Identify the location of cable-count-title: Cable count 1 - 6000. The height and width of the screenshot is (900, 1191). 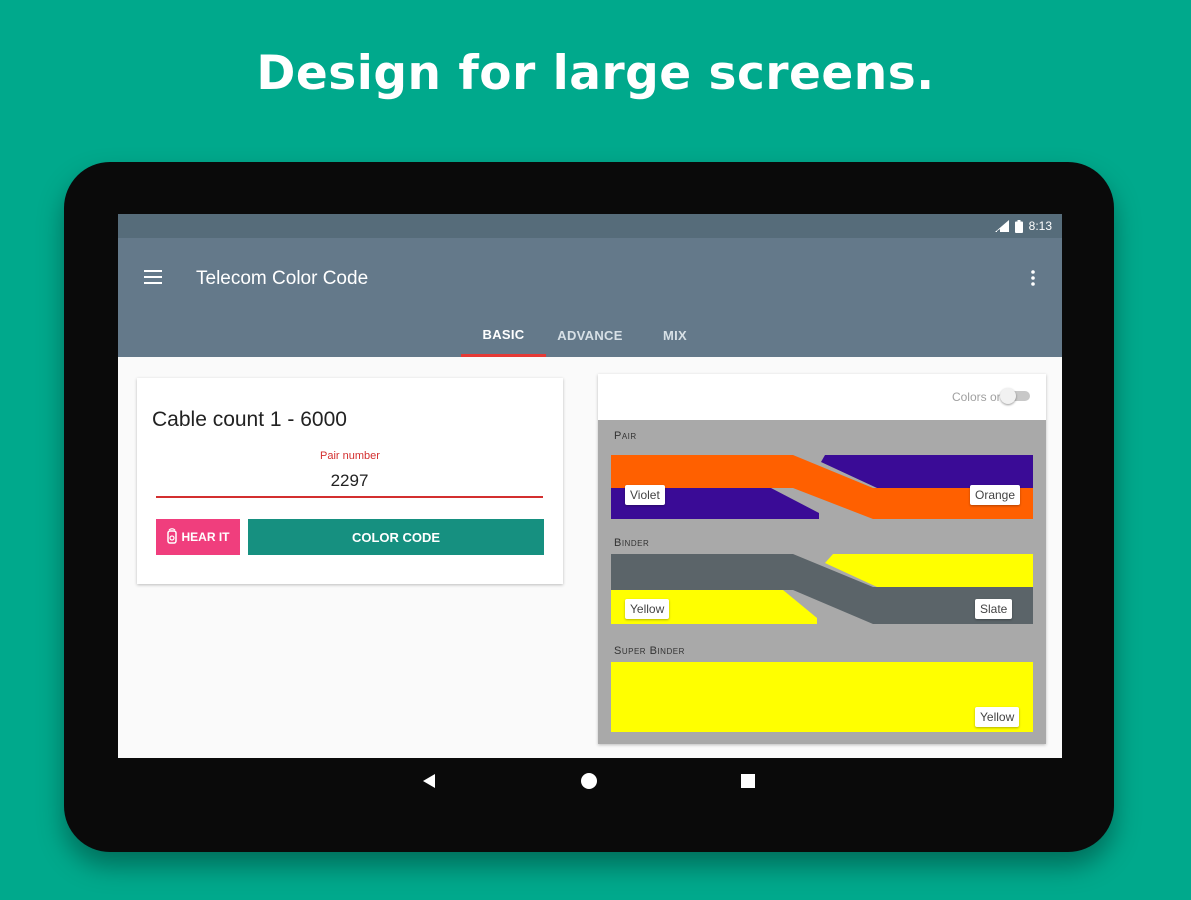
(249, 419).